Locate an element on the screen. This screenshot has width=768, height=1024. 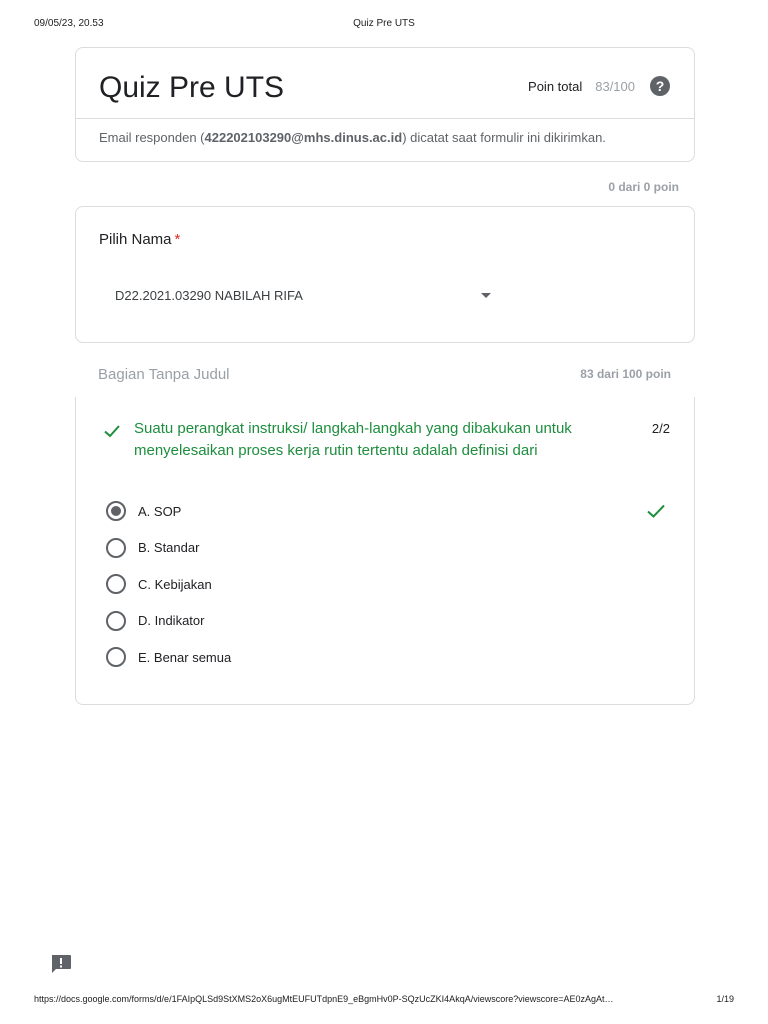
option-b: B. Standar is located at coordinates (386, 548).